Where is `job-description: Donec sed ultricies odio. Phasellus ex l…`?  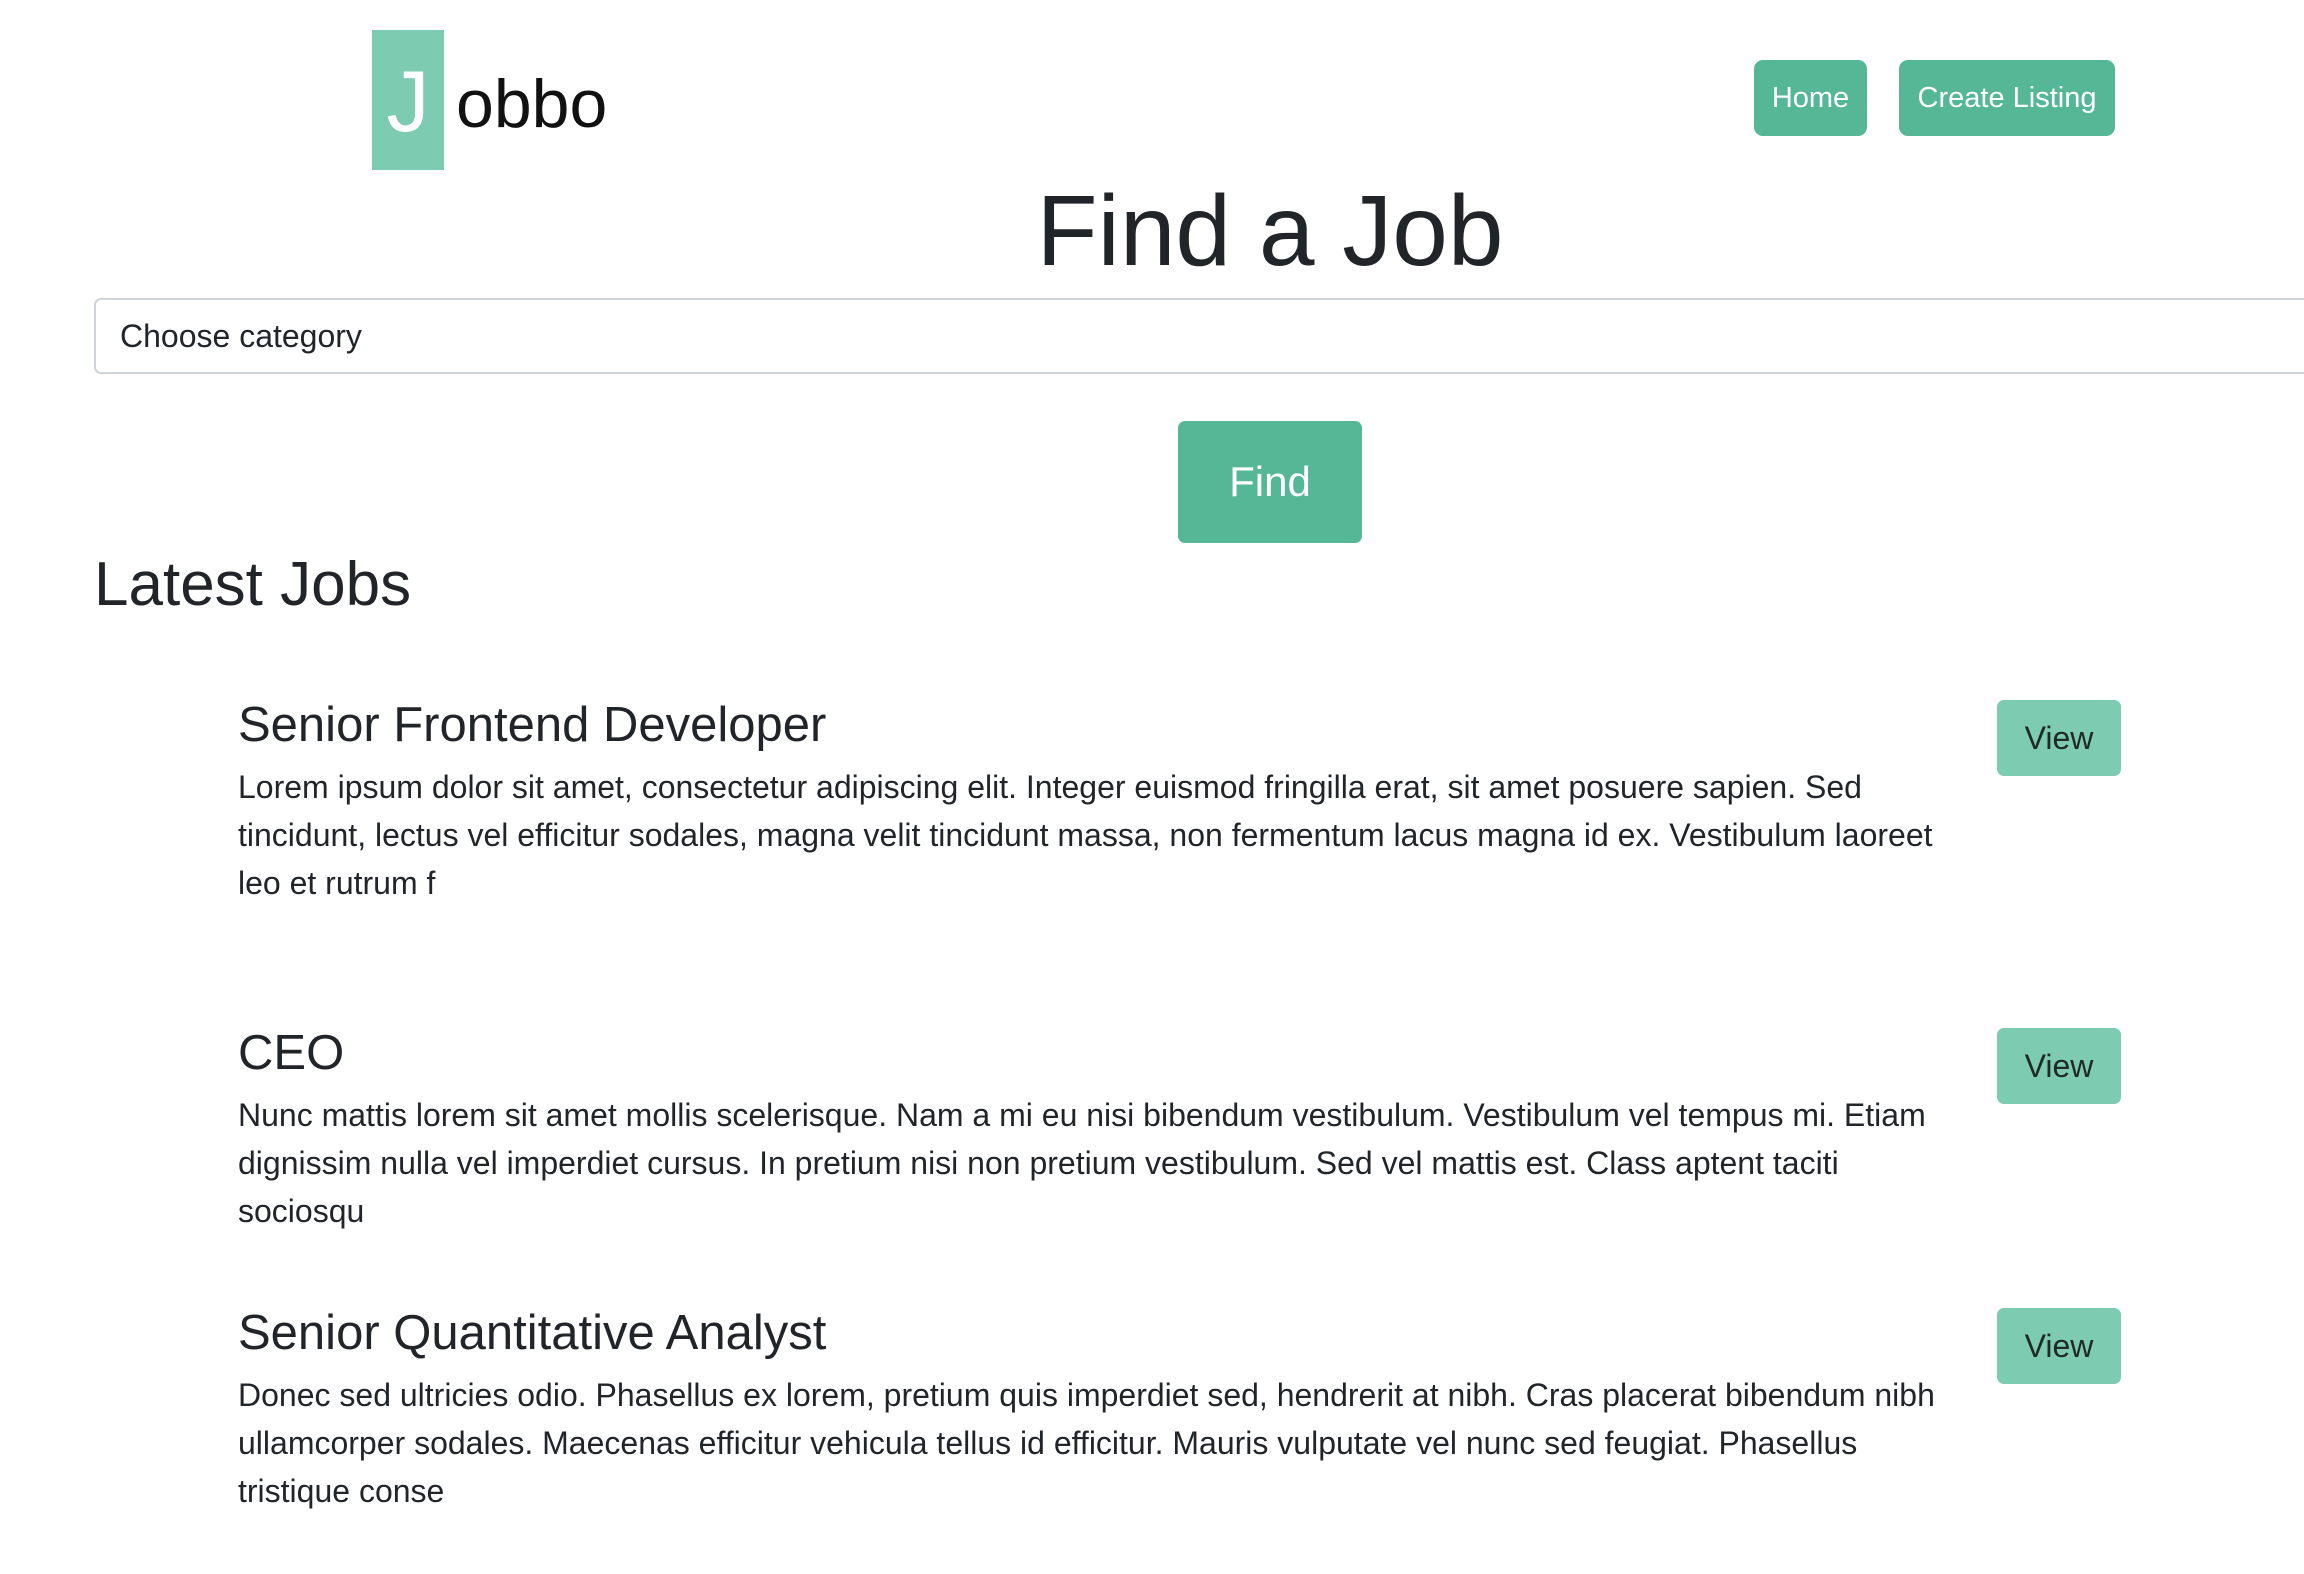 job-description: Donec sed ultricies odio. Phasellus ex l… is located at coordinates (1086, 1442).